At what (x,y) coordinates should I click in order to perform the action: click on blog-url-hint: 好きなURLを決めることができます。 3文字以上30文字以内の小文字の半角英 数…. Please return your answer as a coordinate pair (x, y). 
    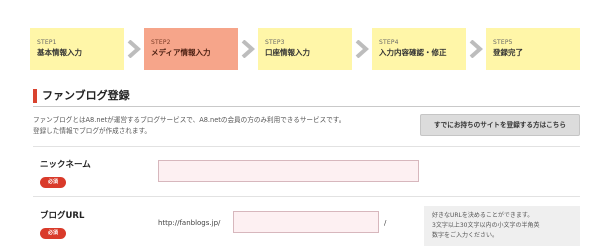
    Looking at the image, I should click on (502, 226).